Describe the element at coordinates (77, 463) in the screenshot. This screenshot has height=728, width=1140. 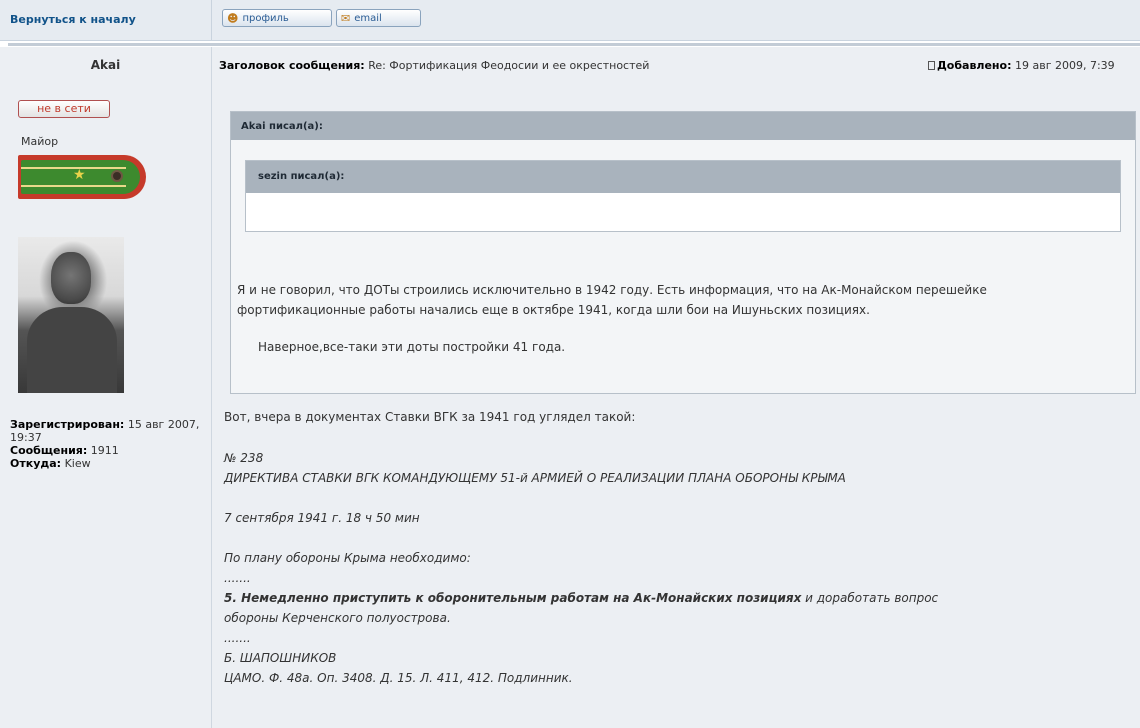
I see `location-value: Kiew` at that location.